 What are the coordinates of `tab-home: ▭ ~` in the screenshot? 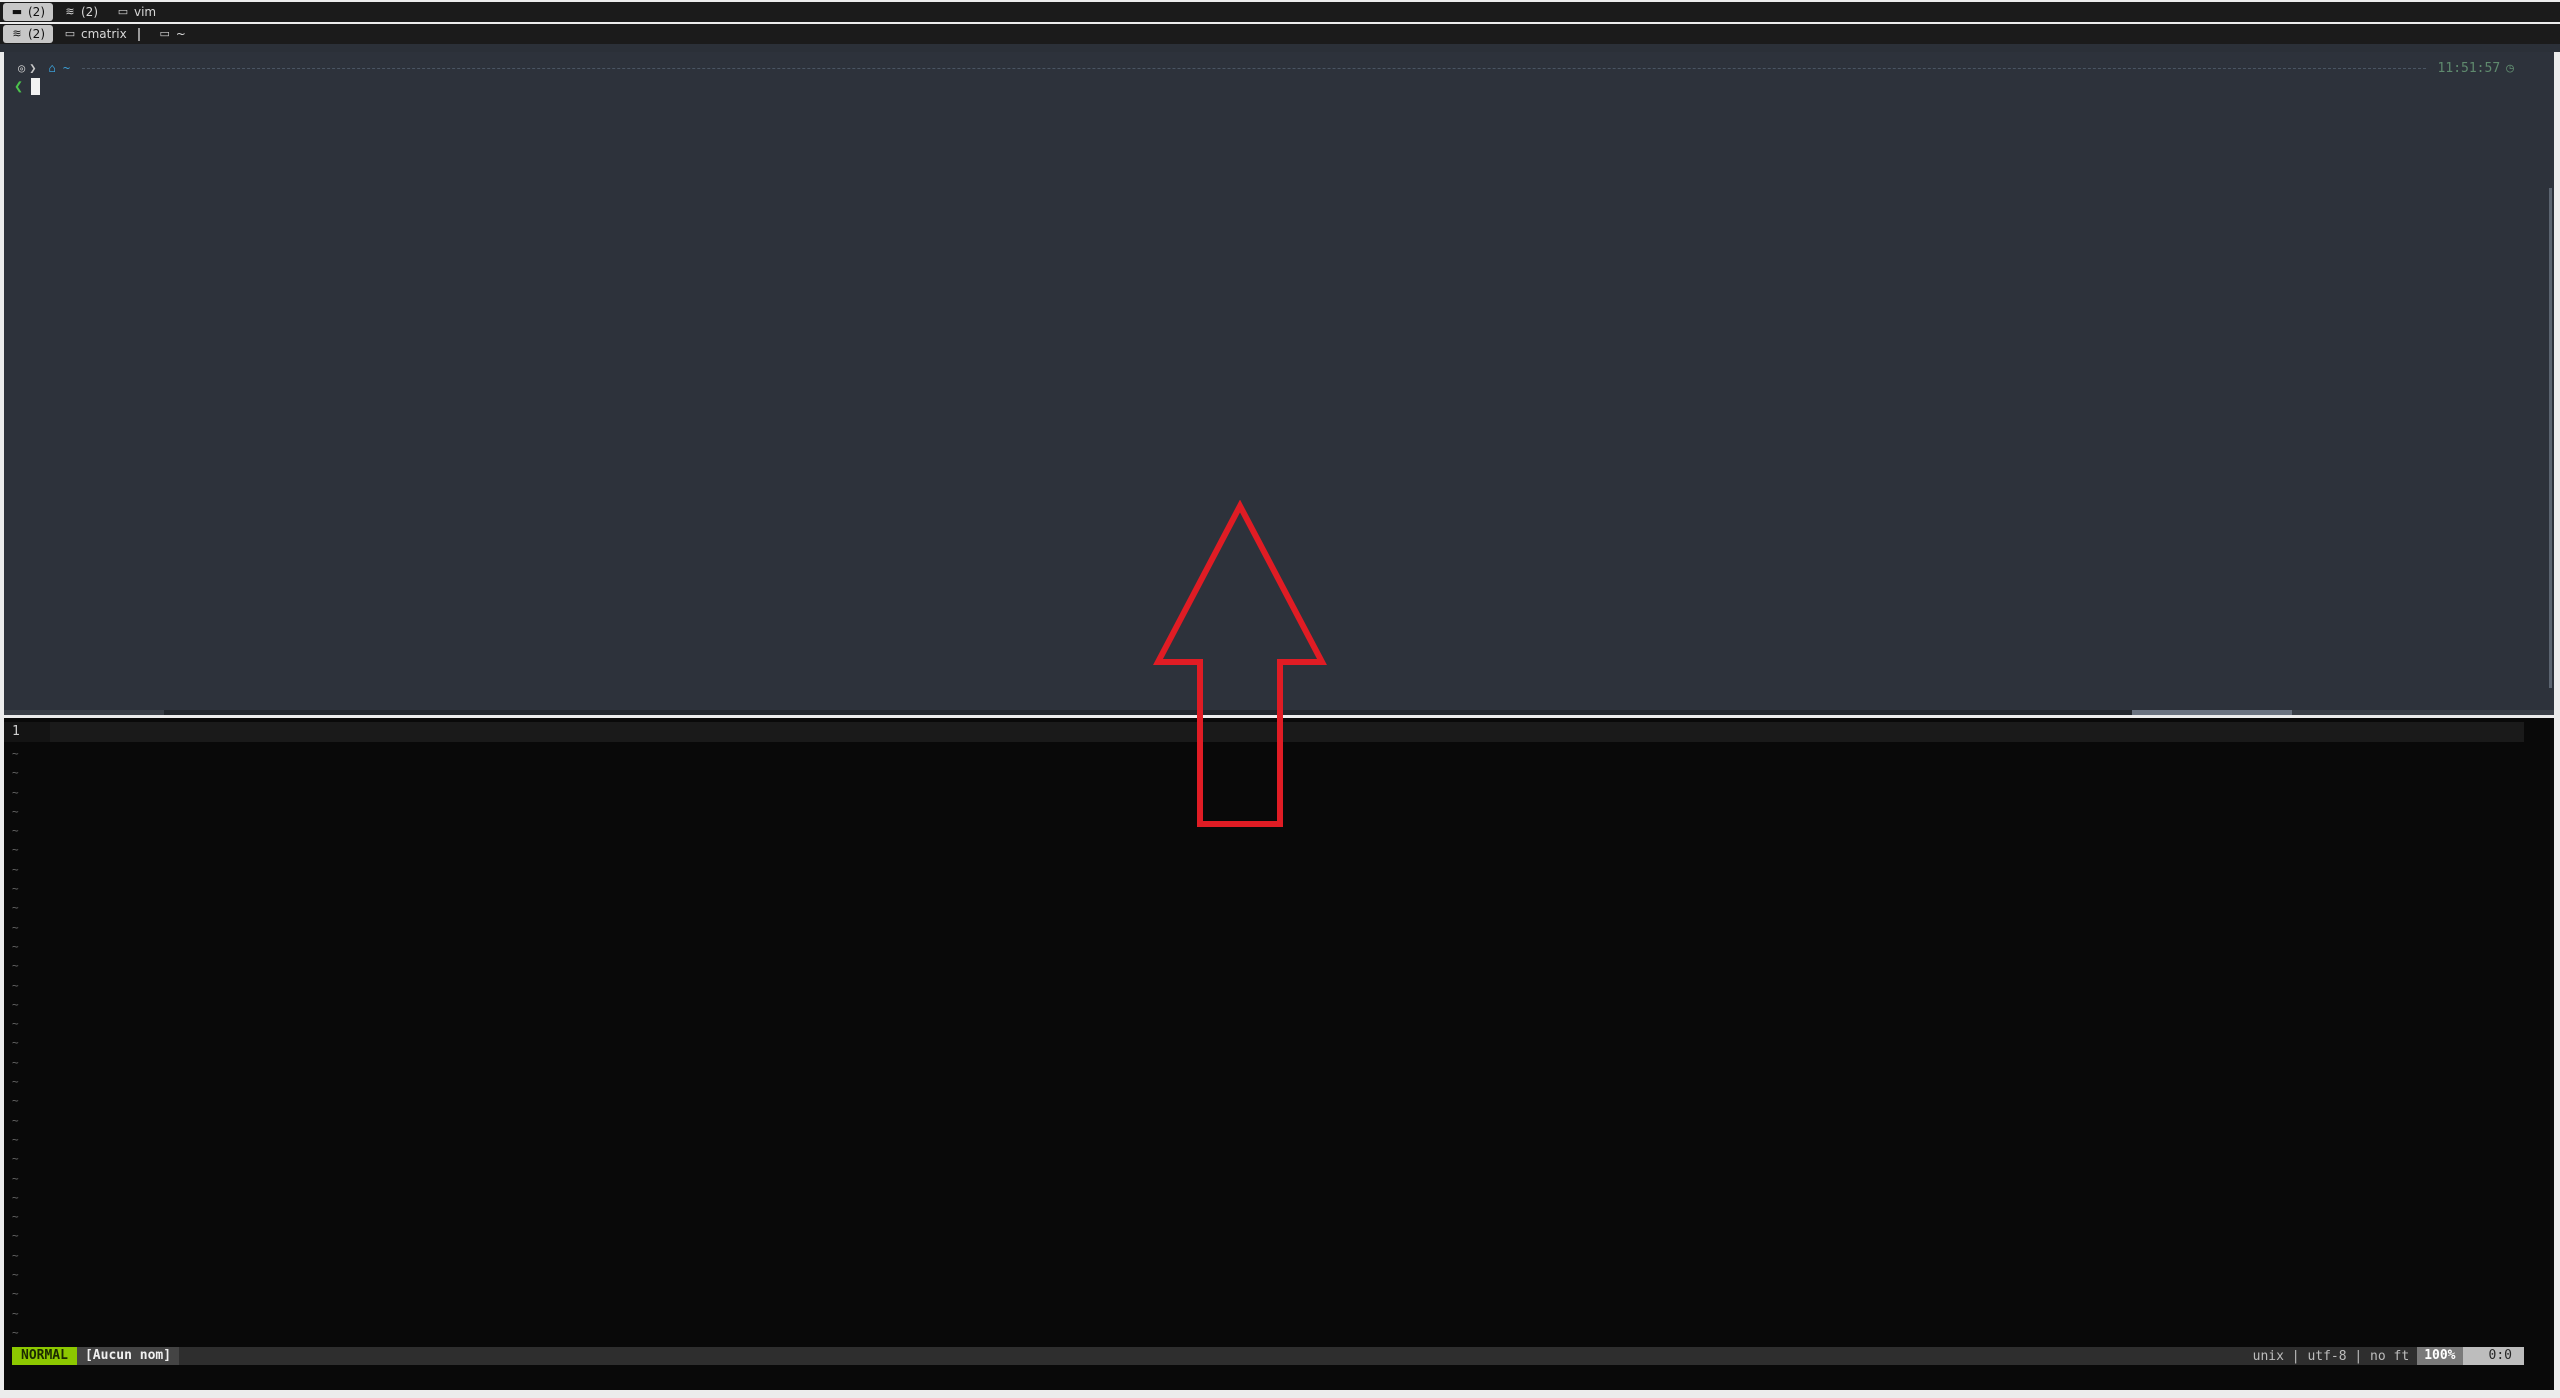 It's located at (172, 34).